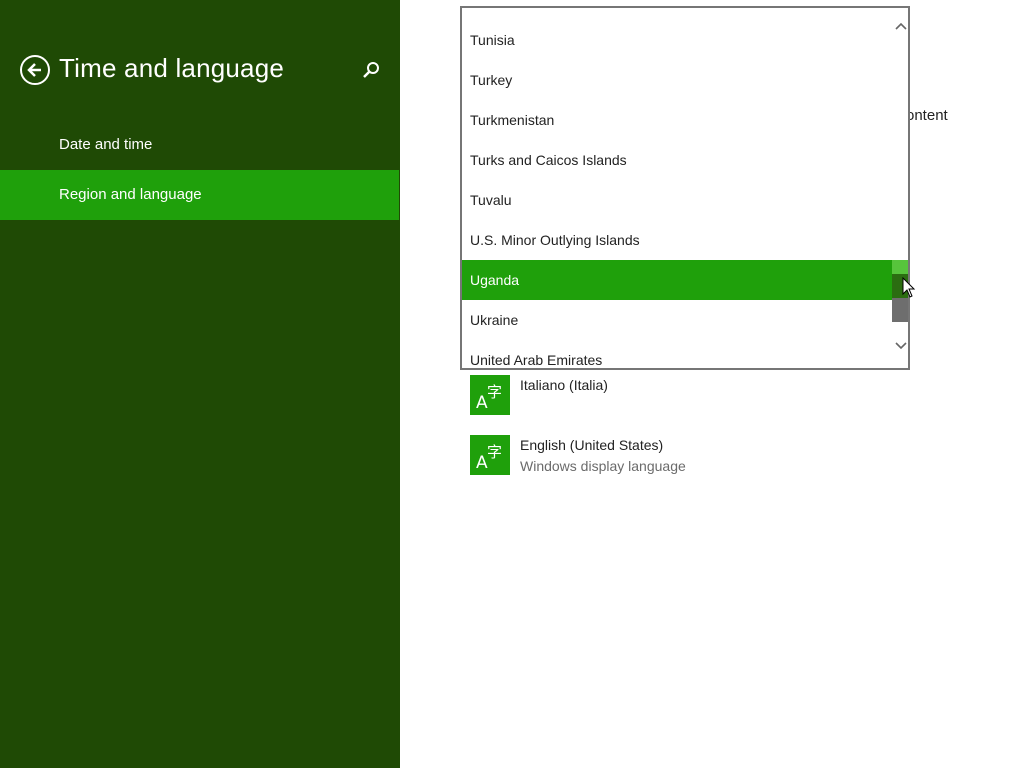  Describe the element at coordinates (909, 287) in the screenshot. I see `mouse-pointer-icon` at that location.